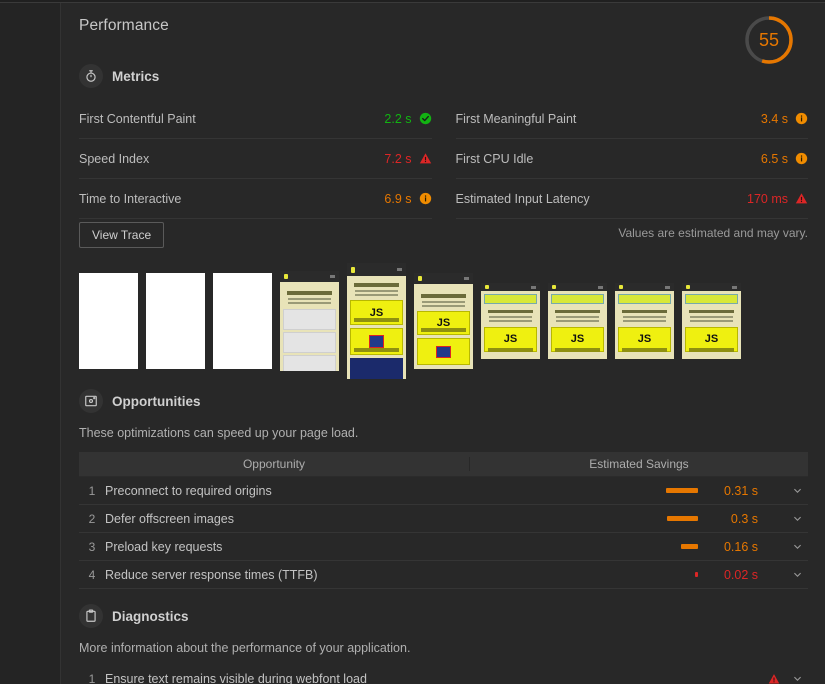 The image size is (825, 684). What do you see at coordinates (92, 574) in the screenshot?
I see `row-index: 4` at bounding box center [92, 574].